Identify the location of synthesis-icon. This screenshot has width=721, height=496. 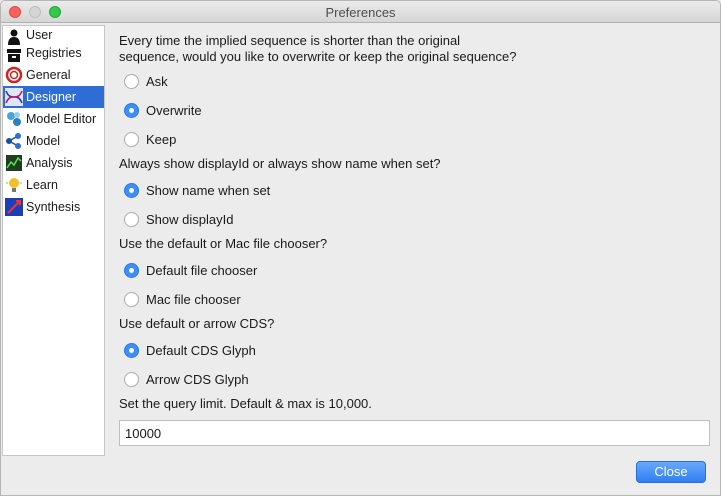
(14, 207).